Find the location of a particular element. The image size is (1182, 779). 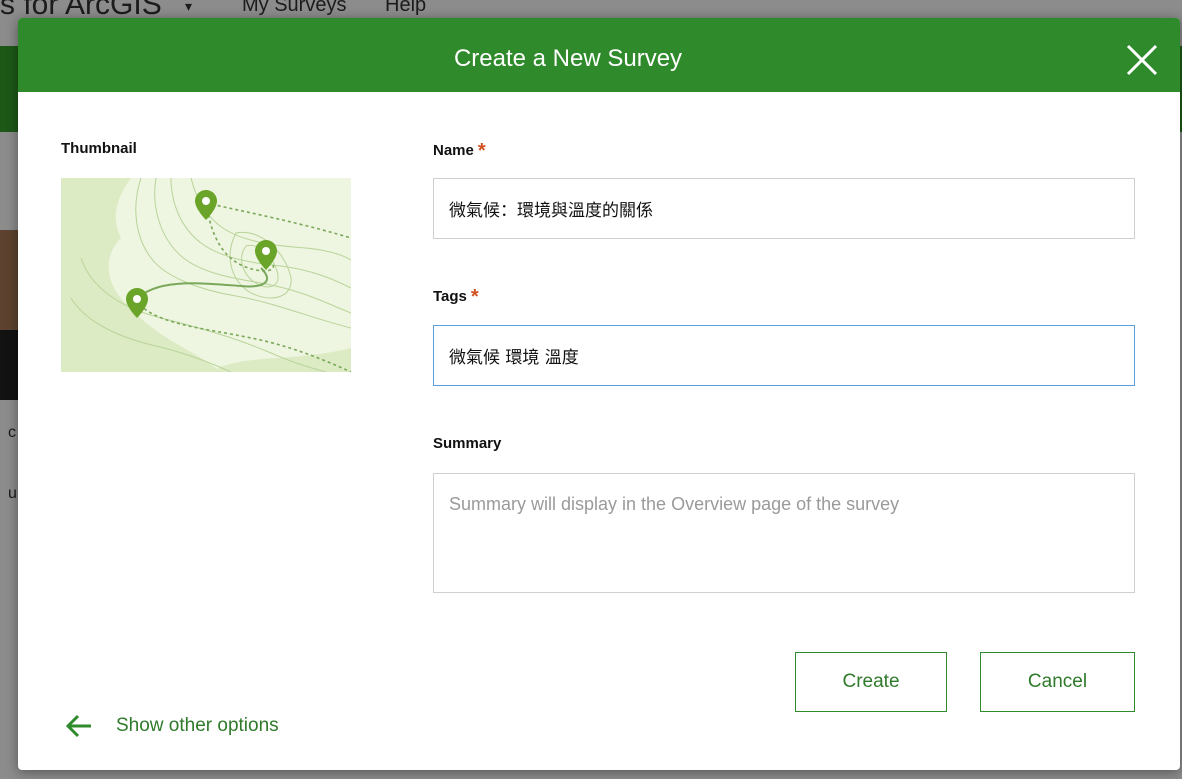

name-label-text: Name is located at coordinates (453, 150).